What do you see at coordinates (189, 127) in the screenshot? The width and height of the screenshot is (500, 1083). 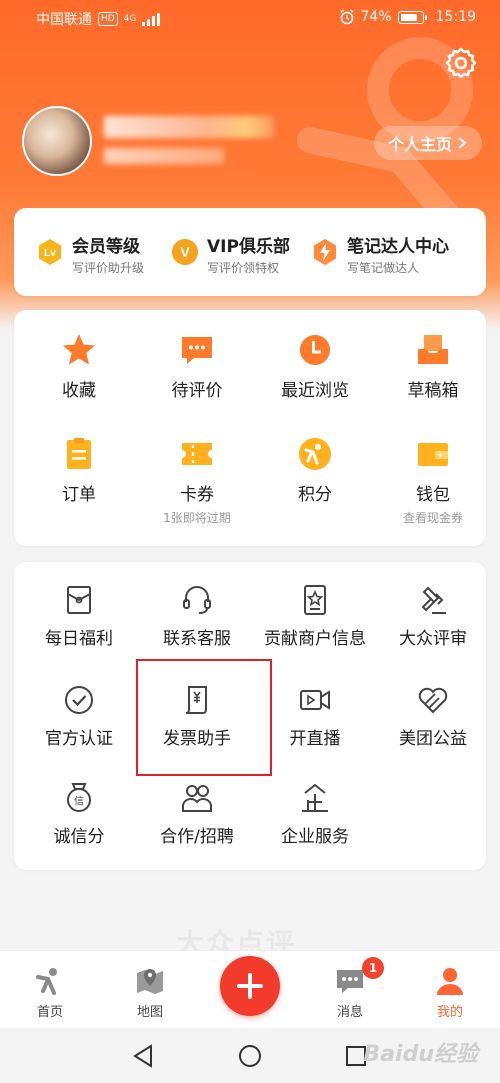 I see `username-blurred` at bounding box center [189, 127].